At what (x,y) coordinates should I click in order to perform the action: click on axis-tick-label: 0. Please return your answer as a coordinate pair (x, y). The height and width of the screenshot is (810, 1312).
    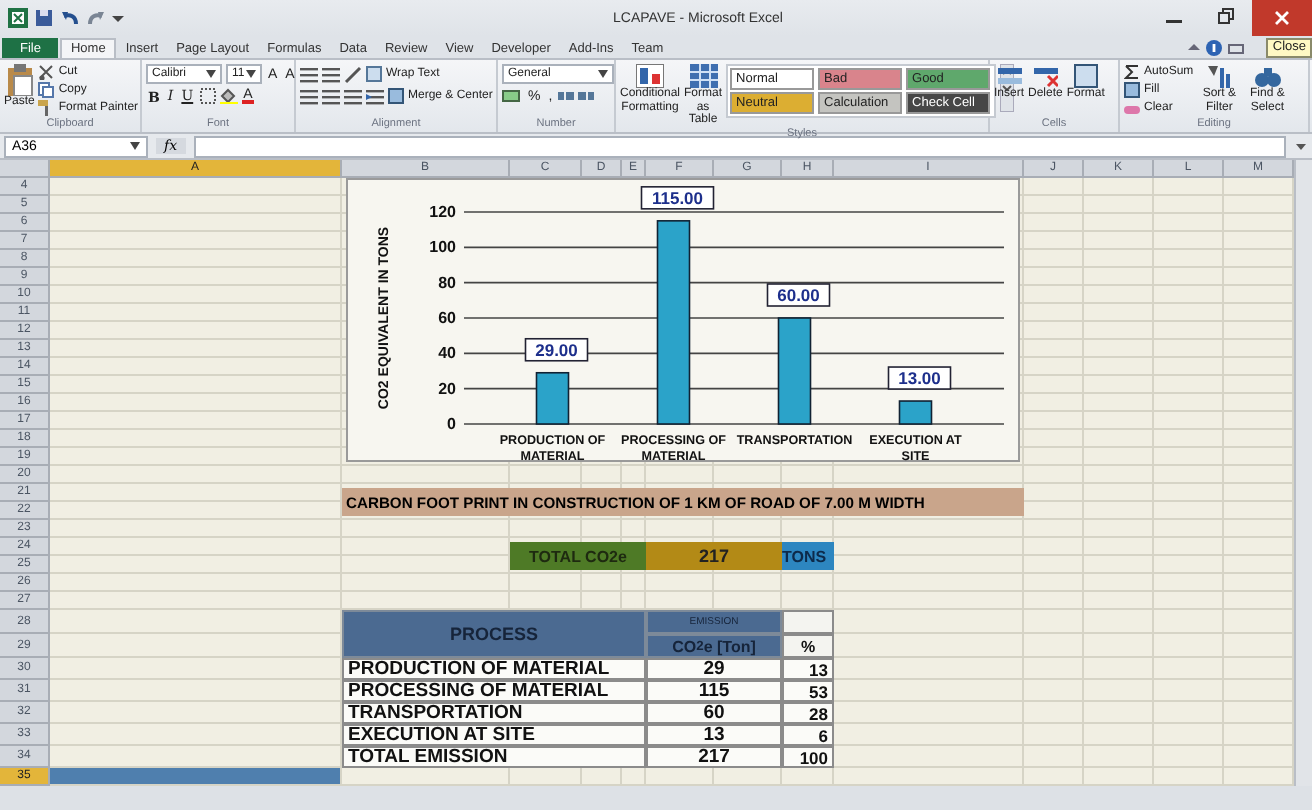
    Looking at the image, I should click on (451, 424).